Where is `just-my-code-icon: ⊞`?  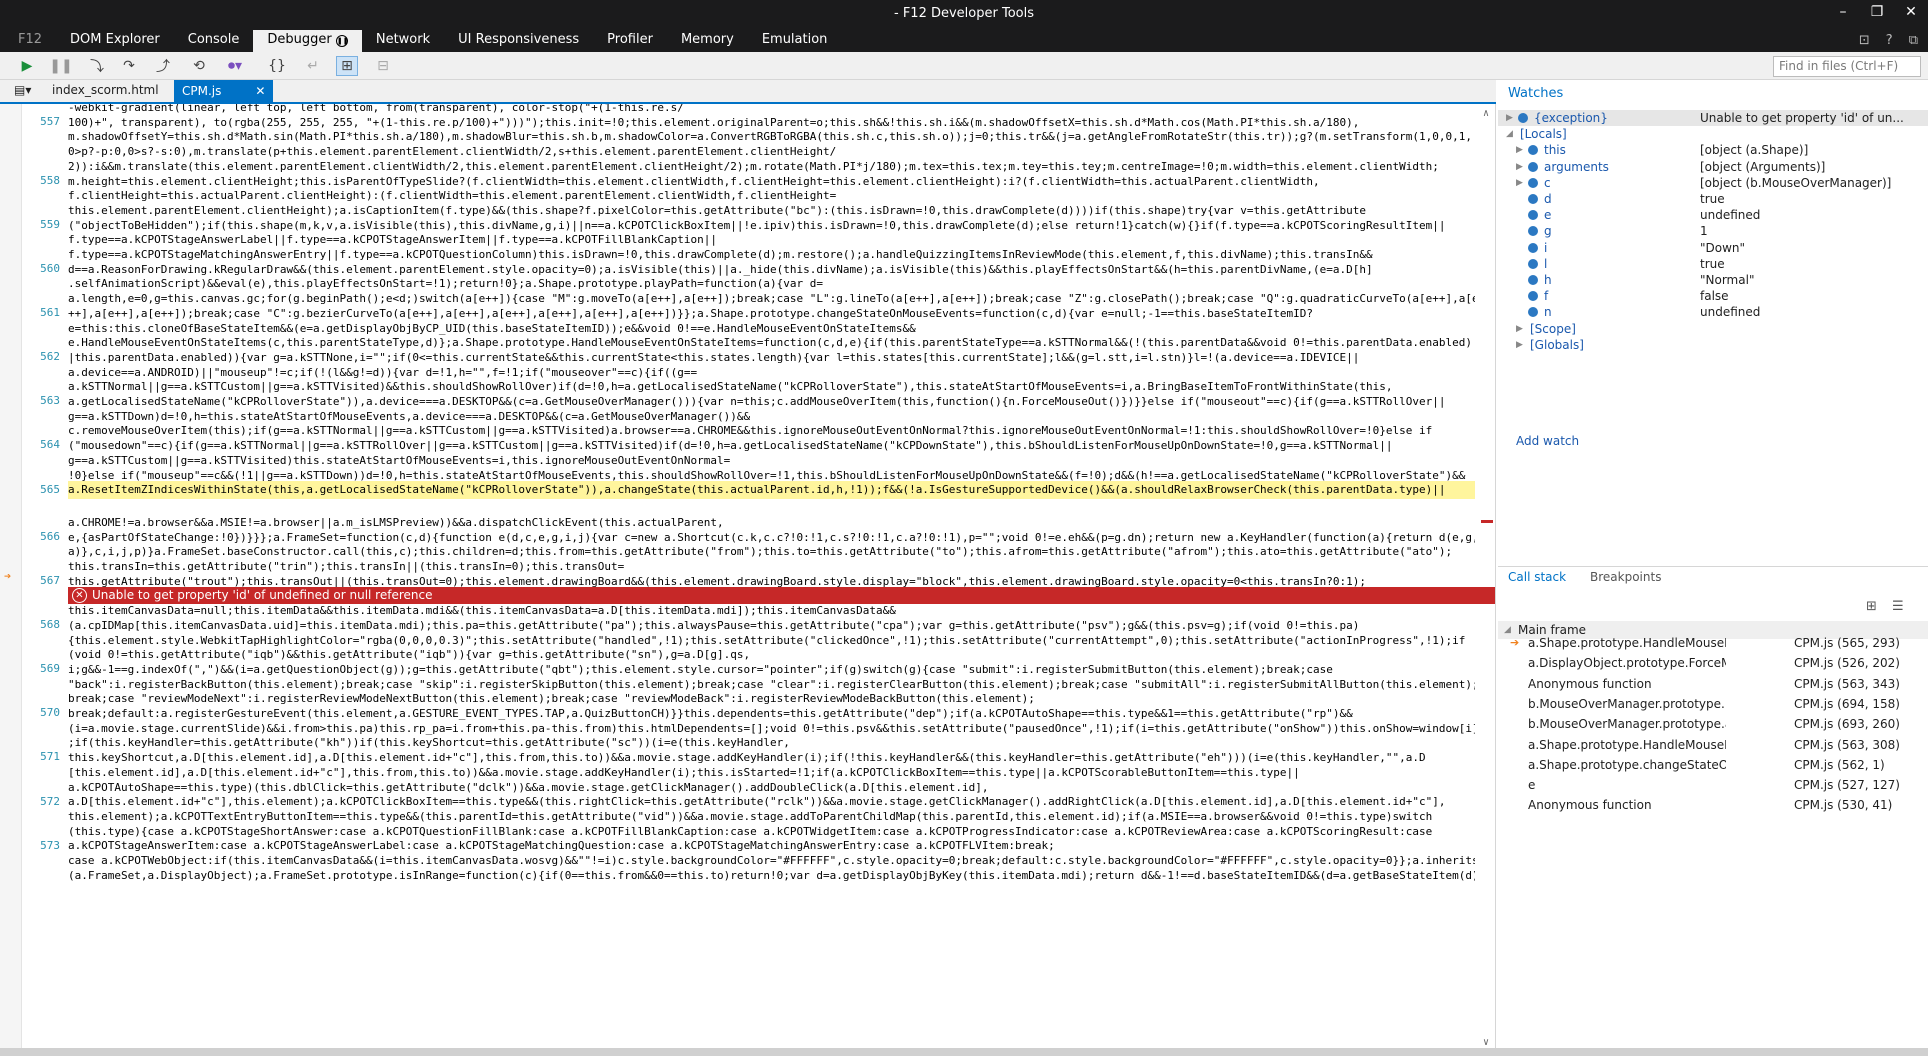 just-my-code-icon: ⊞ is located at coordinates (347, 66).